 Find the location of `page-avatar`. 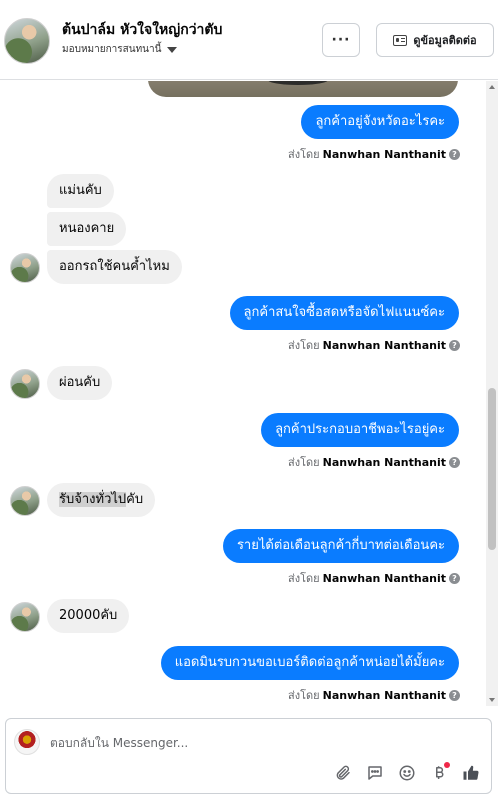

page-avatar is located at coordinates (27, 742).